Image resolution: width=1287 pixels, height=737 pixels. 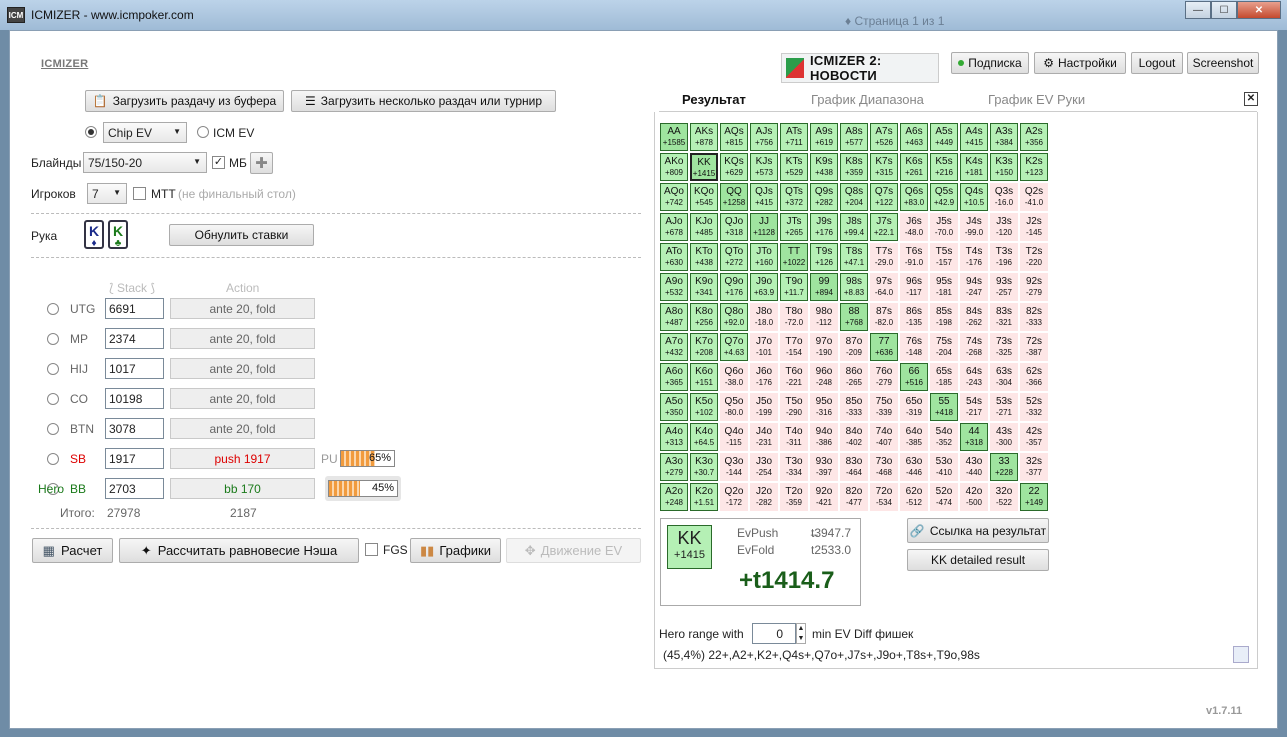 What do you see at coordinates (854, 287) in the screenshot?
I see `hand-cell-98s: 98s +8.83` at bounding box center [854, 287].